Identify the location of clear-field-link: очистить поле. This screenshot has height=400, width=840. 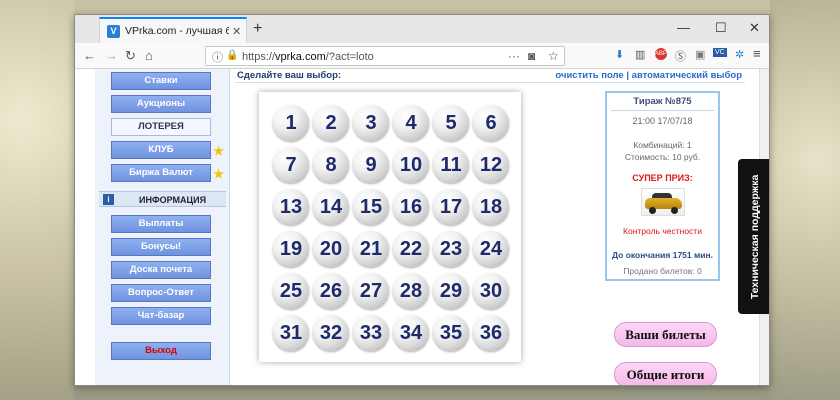
(589, 75).